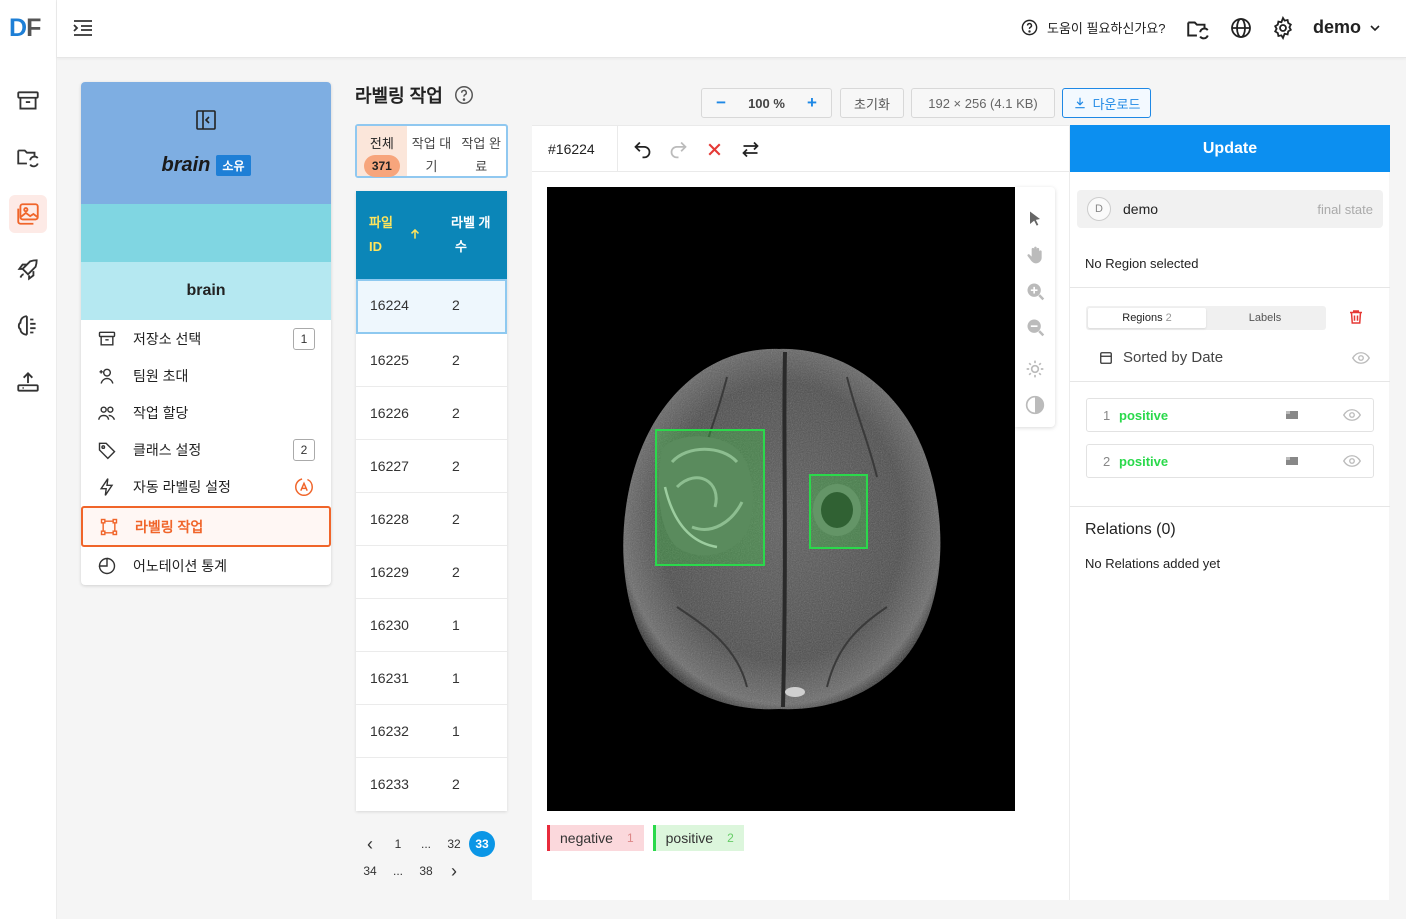 The width and height of the screenshot is (1406, 919). I want to click on help-link: 도움이 필요하신가요?, so click(1092, 27).